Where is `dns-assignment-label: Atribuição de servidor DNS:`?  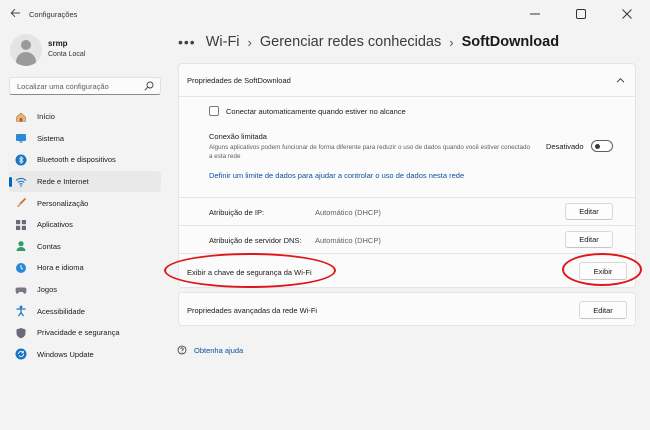
dns-assignment-label: Atribuição de servidor DNS: is located at coordinates (255, 240).